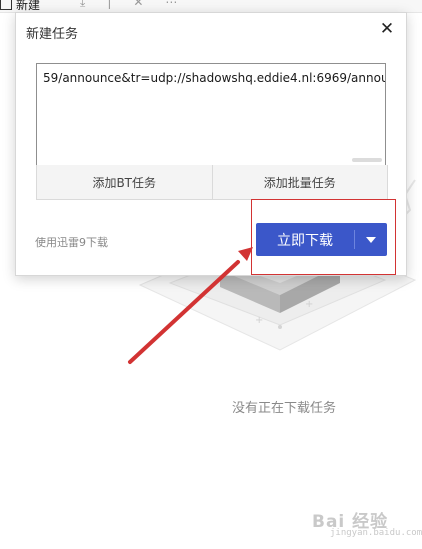 The width and height of the screenshot is (422, 549). Describe the element at coordinates (6, 5) in the screenshot. I see `new-icon` at that location.